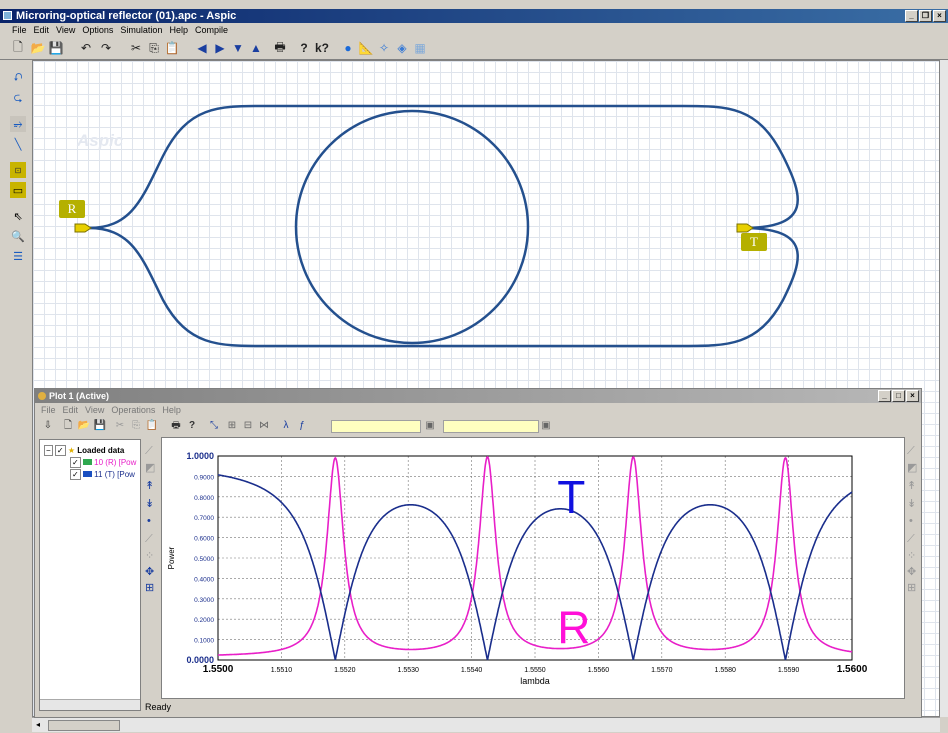 This screenshot has width=948, height=733. Describe the element at coordinates (192, 426) in the screenshot. I see `plot-help-icon: ?` at that location.